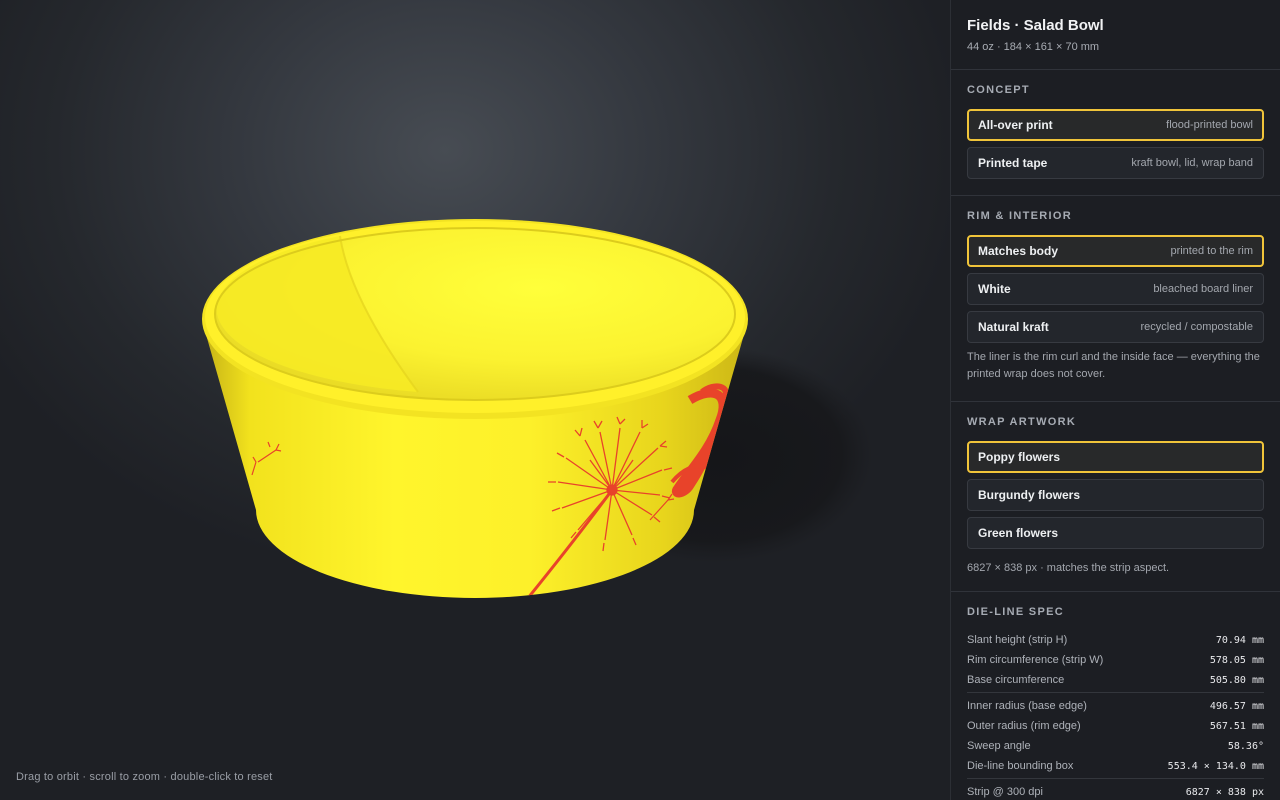 This screenshot has height=800, width=1280. I want to click on option-label: White, so click(994, 289).